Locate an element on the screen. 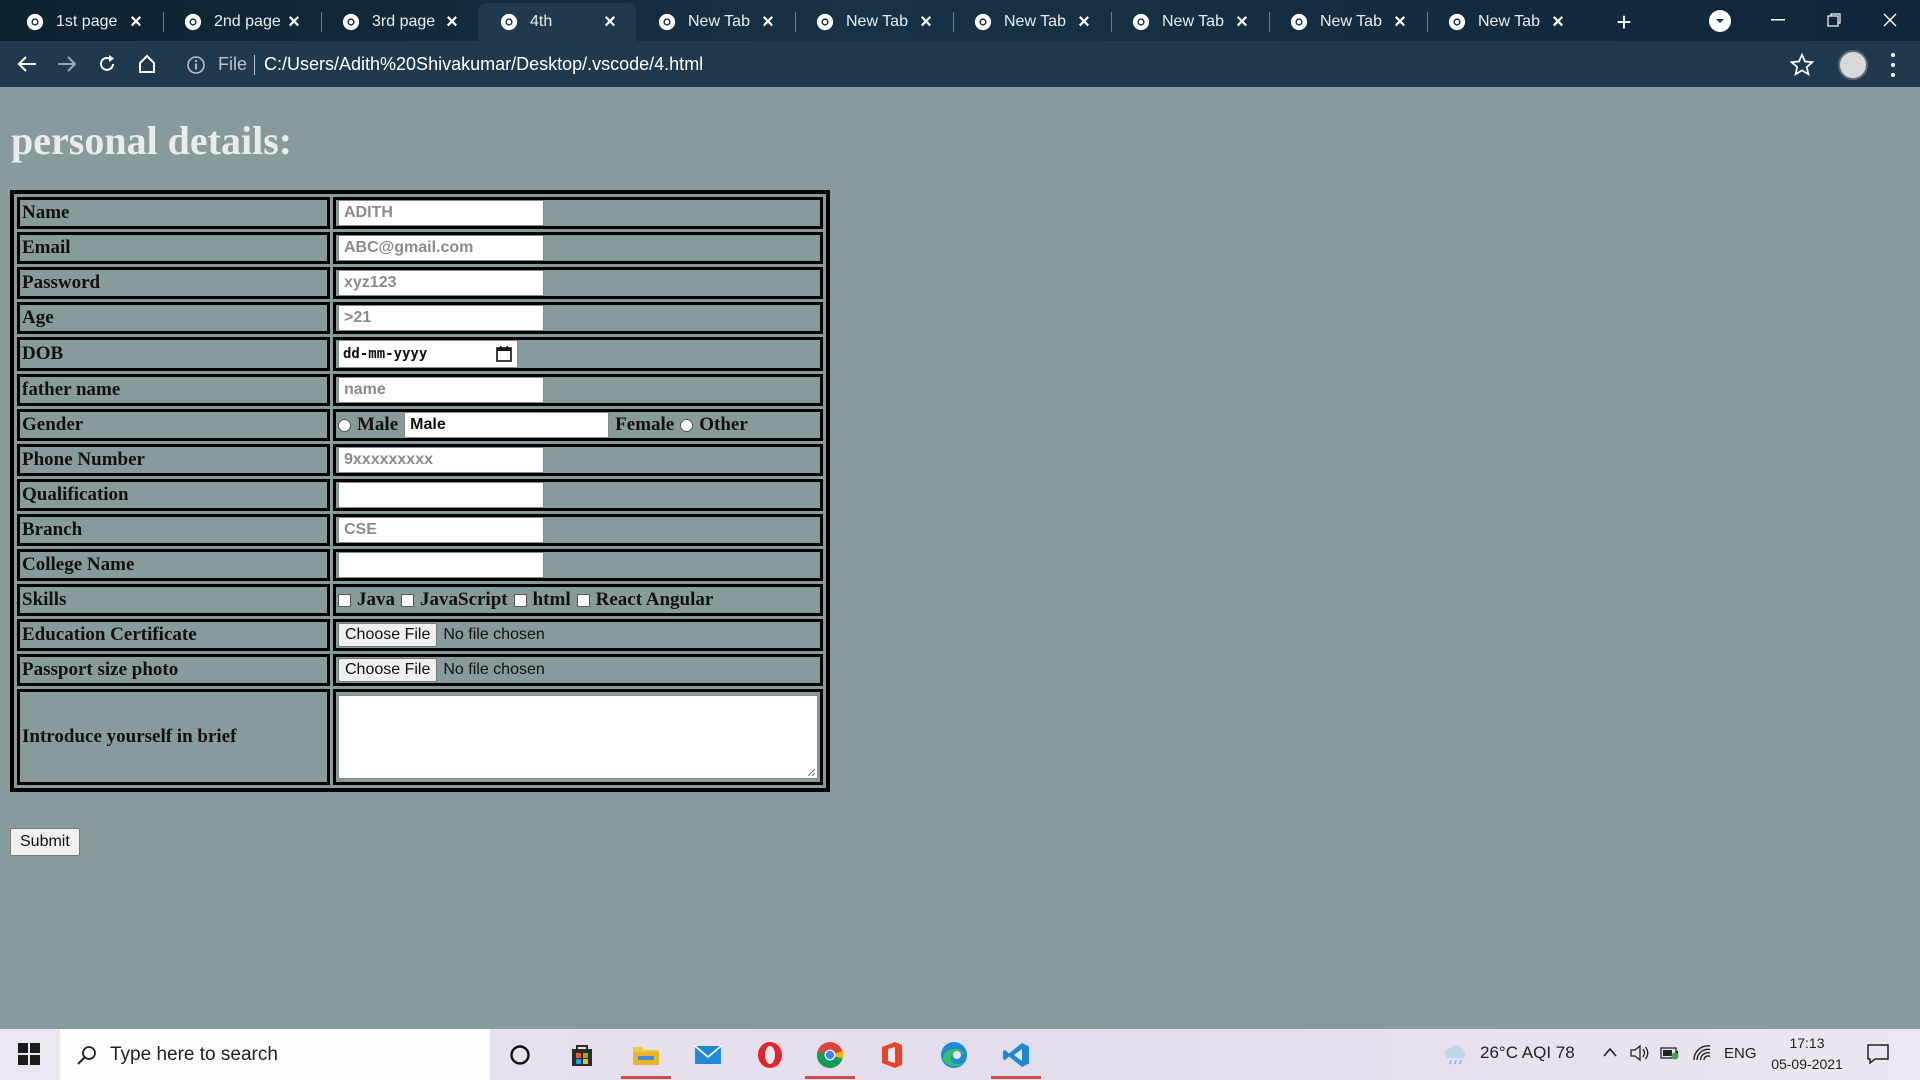 This screenshot has height=1080, width=1920. mail-icon is located at coordinates (708, 1055).